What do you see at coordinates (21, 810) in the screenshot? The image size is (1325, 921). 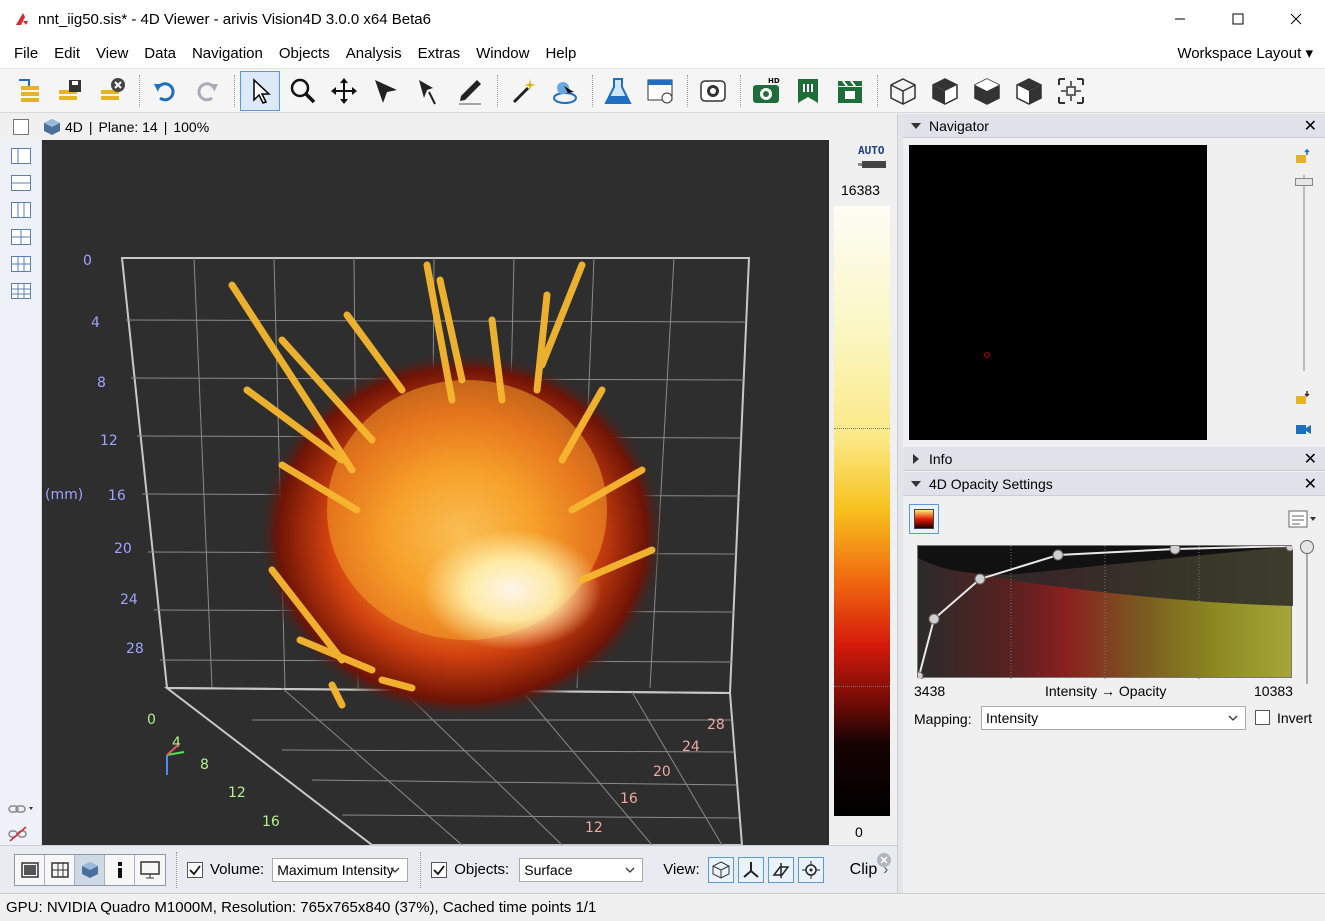 I see `link-button` at bounding box center [21, 810].